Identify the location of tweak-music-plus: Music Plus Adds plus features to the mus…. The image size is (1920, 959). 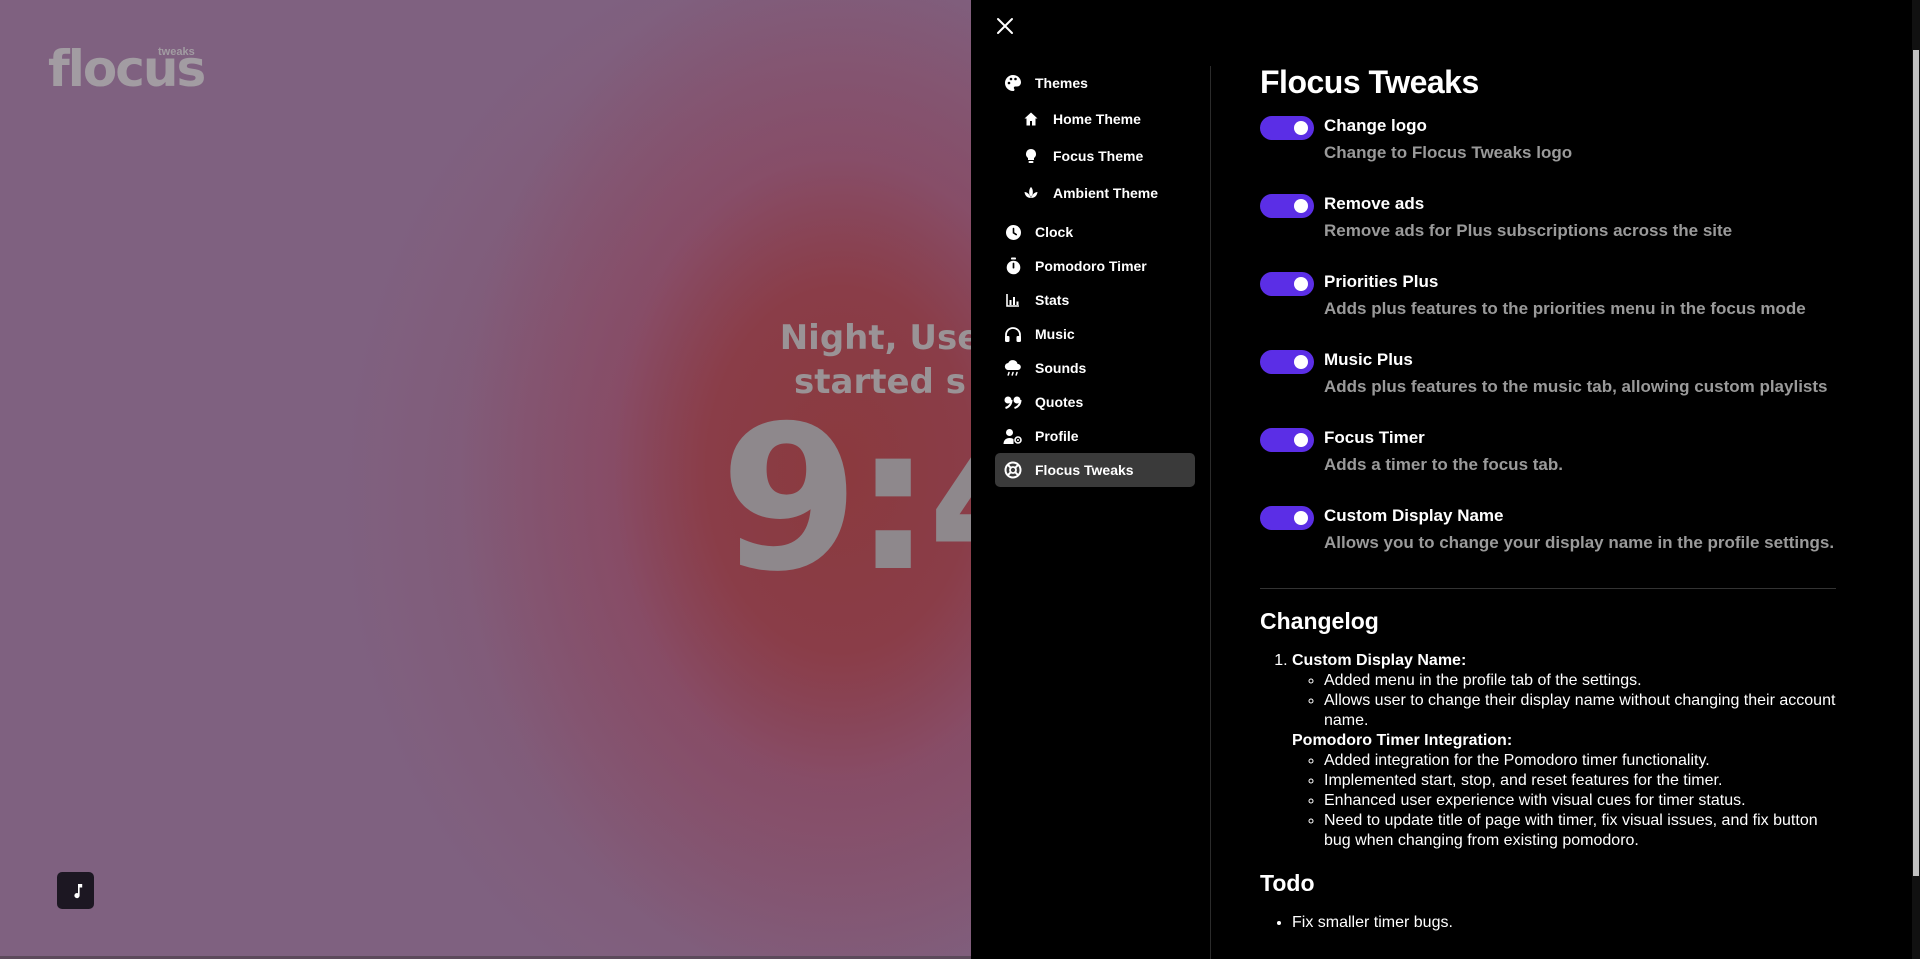
(1550, 375).